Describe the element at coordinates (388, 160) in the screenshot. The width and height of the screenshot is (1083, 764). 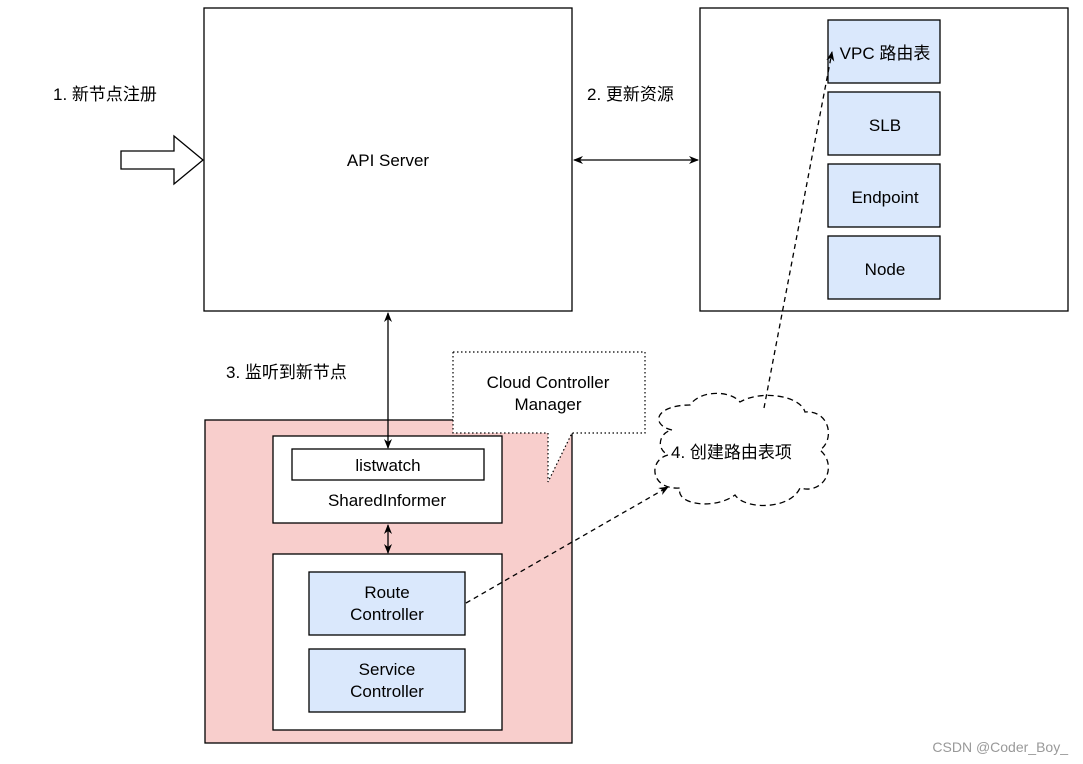
I see `api-server-label: API Server` at that location.